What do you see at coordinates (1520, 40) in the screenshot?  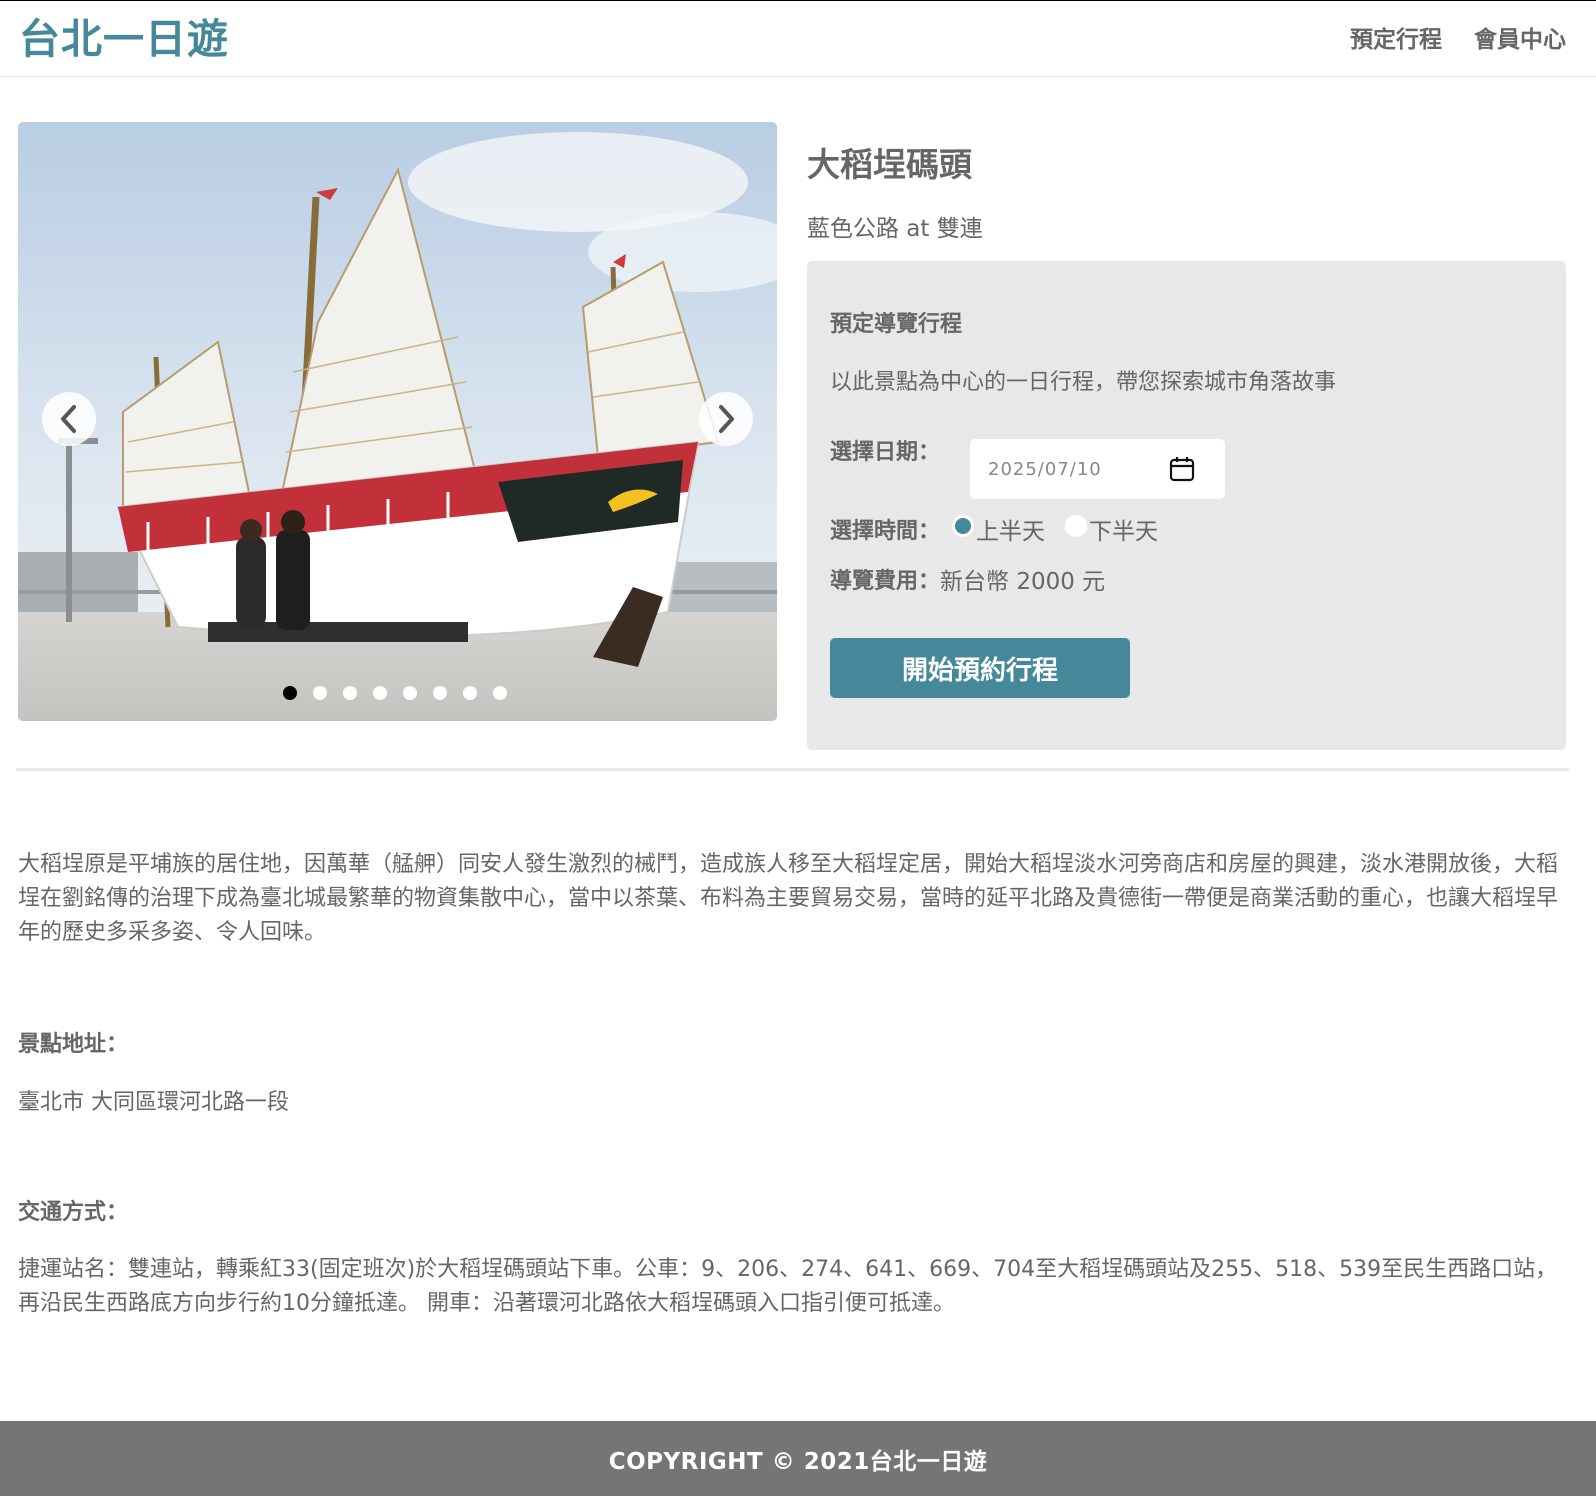 I see `nav-item-member-center: 會員中心` at bounding box center [1520, 40].